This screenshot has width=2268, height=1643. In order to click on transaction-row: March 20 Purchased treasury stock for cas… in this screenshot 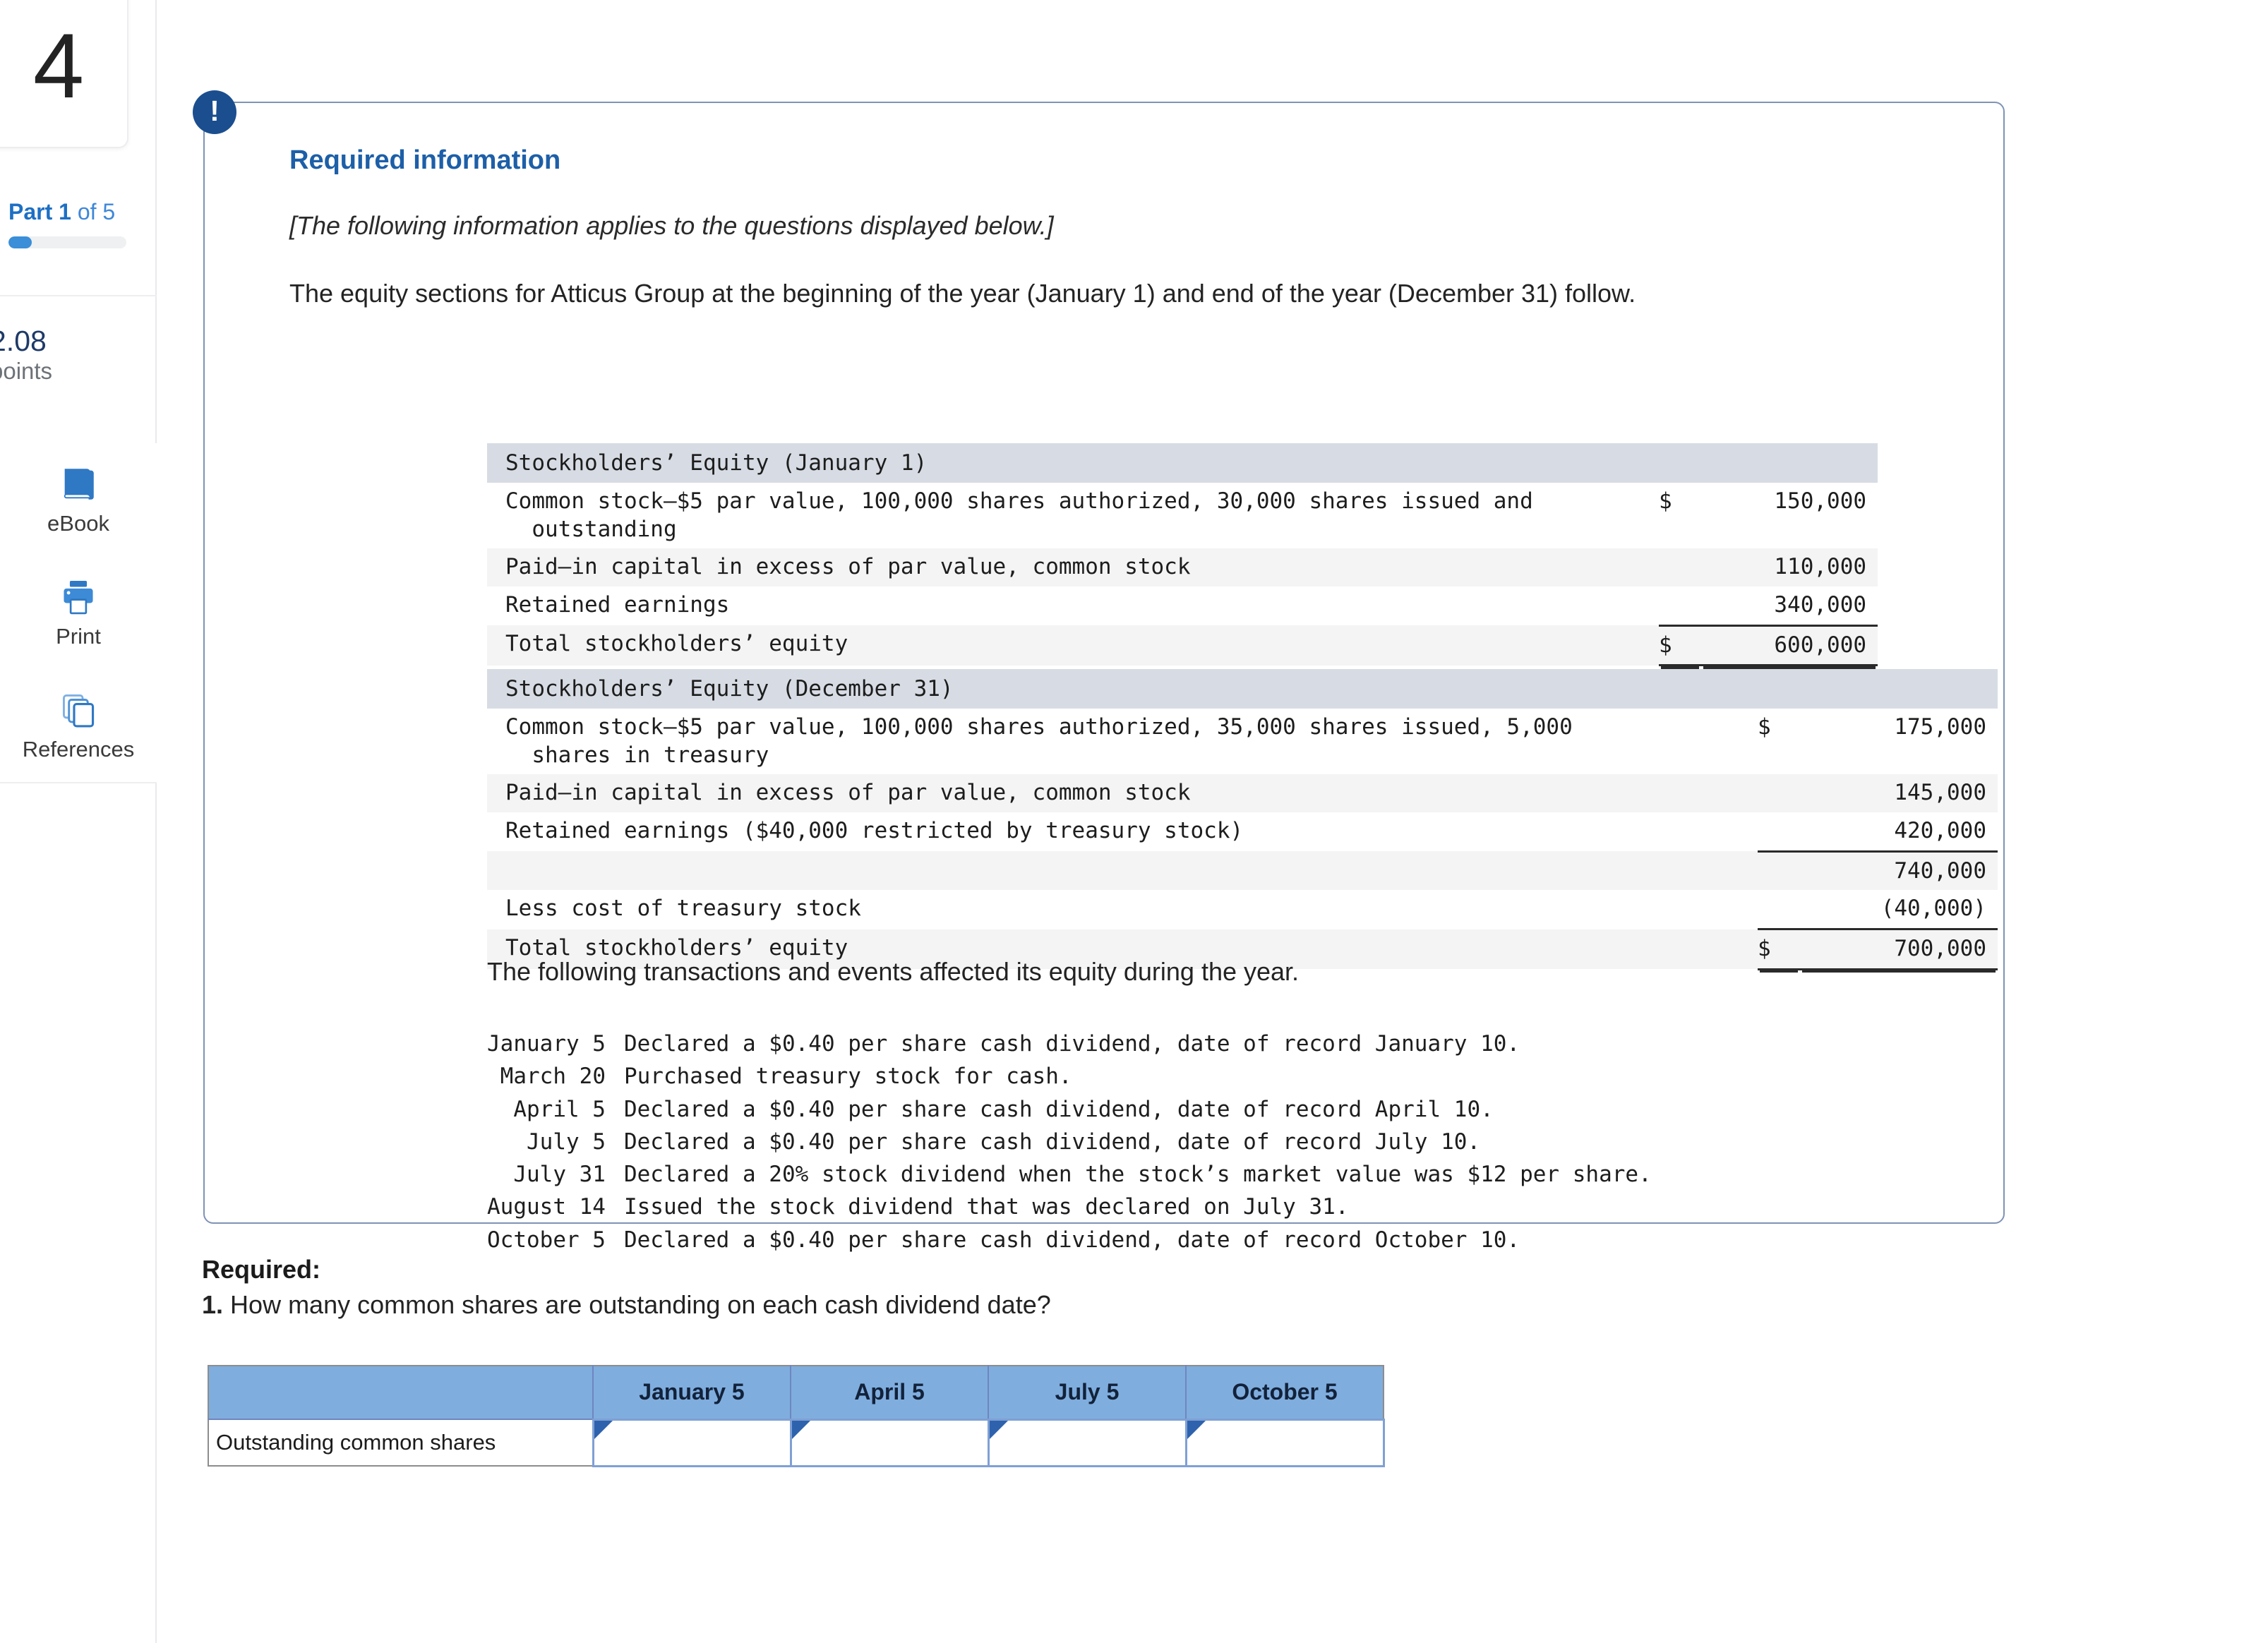, I will do `click(1069, 1076)`.